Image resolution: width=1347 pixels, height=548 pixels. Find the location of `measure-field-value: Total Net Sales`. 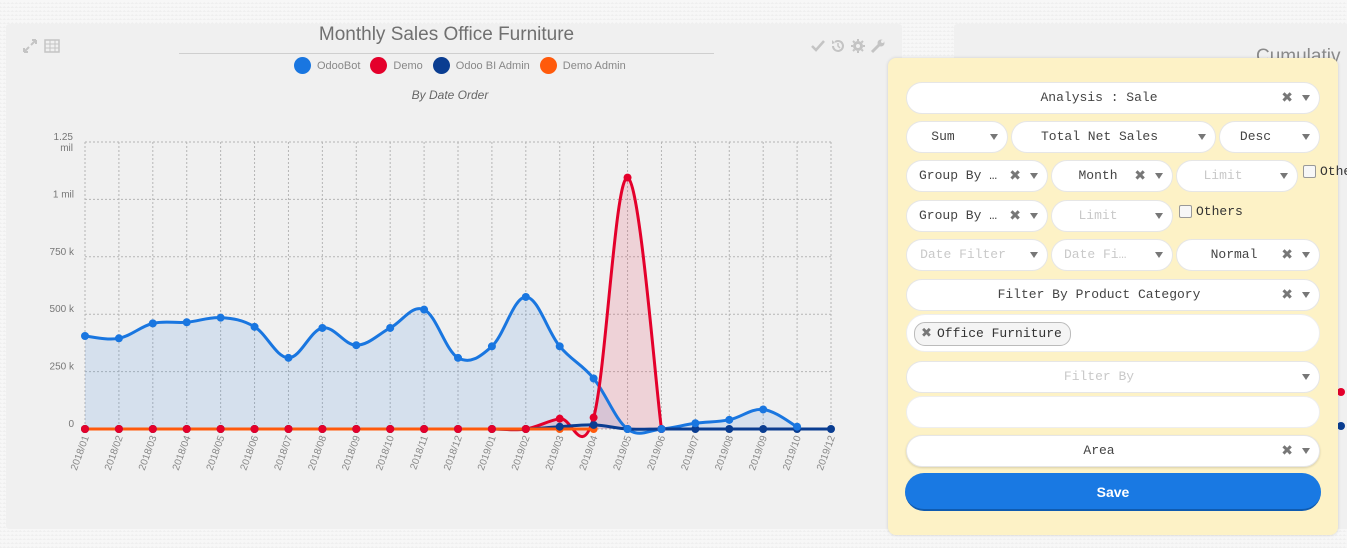

measure-field-value: Total Net Sales is located at coordinates (1099, 136).